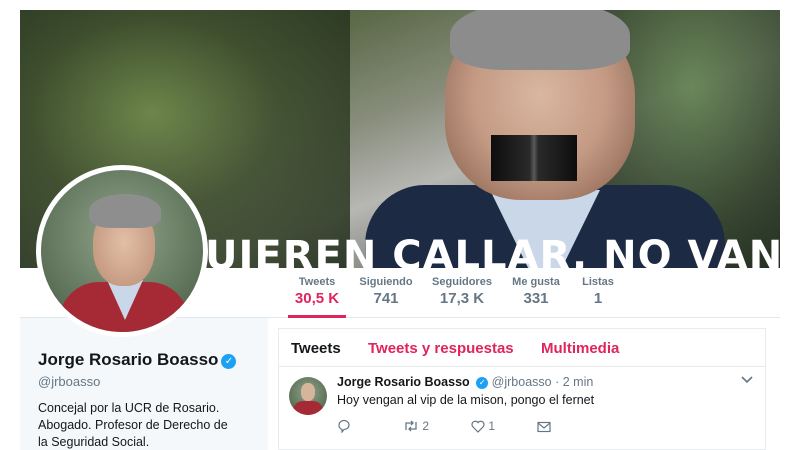  Describe the element at coordinates (492, 426) in the screenshot. I see `like-count: 1` at that location.